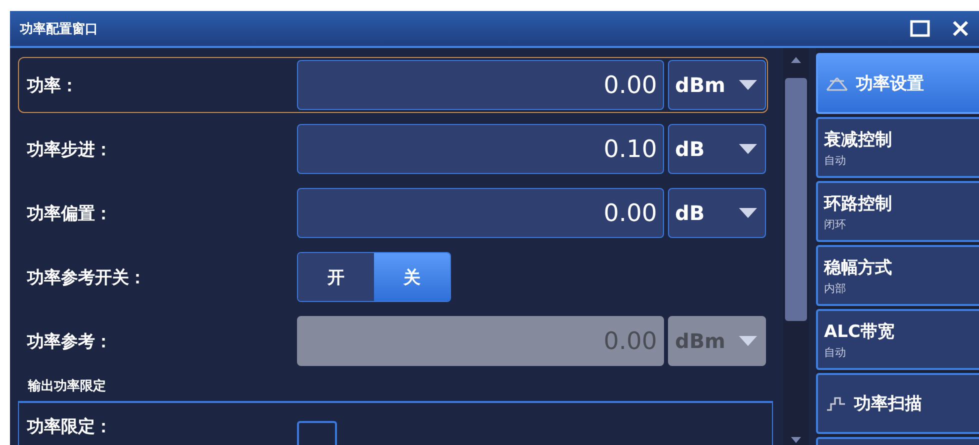 The height and width of the screenshot is (445, 979). What do you see at coordinates (412, 277) in the screenshot?
I see `toggle-option: 关` at bounding box center [412, 277].